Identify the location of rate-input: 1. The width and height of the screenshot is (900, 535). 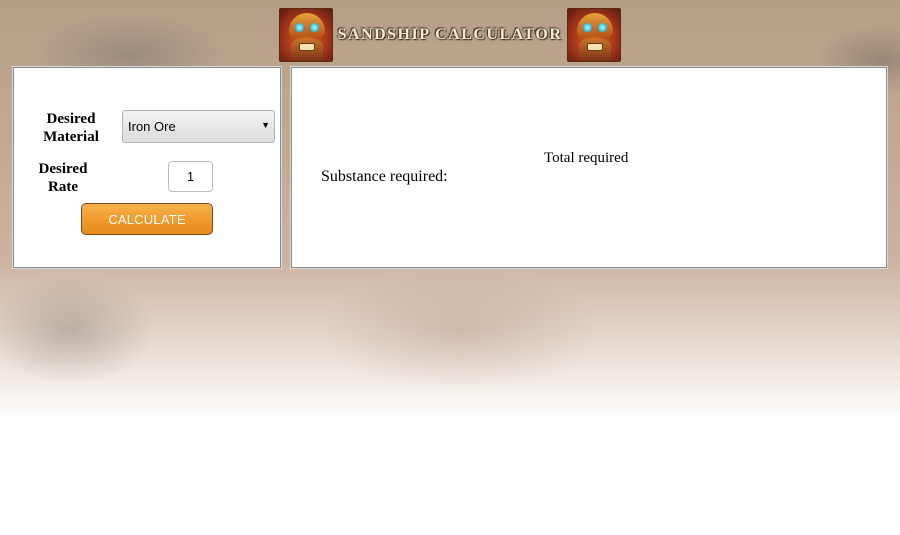
(190, 176).